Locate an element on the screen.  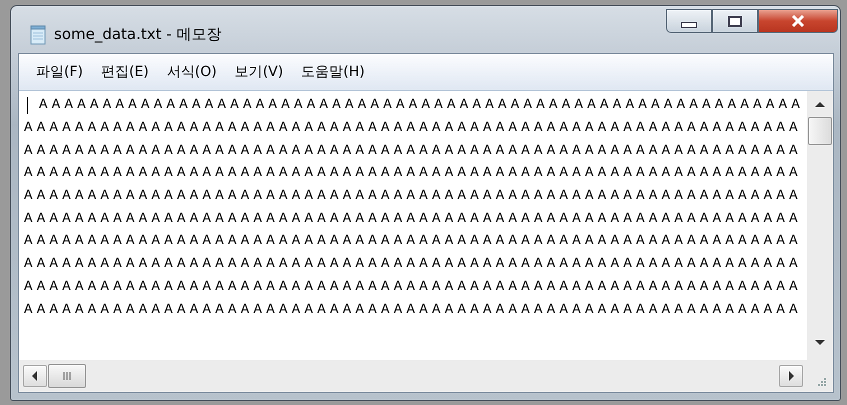
vertical-scrollbar is located at coordinates (820, 225).